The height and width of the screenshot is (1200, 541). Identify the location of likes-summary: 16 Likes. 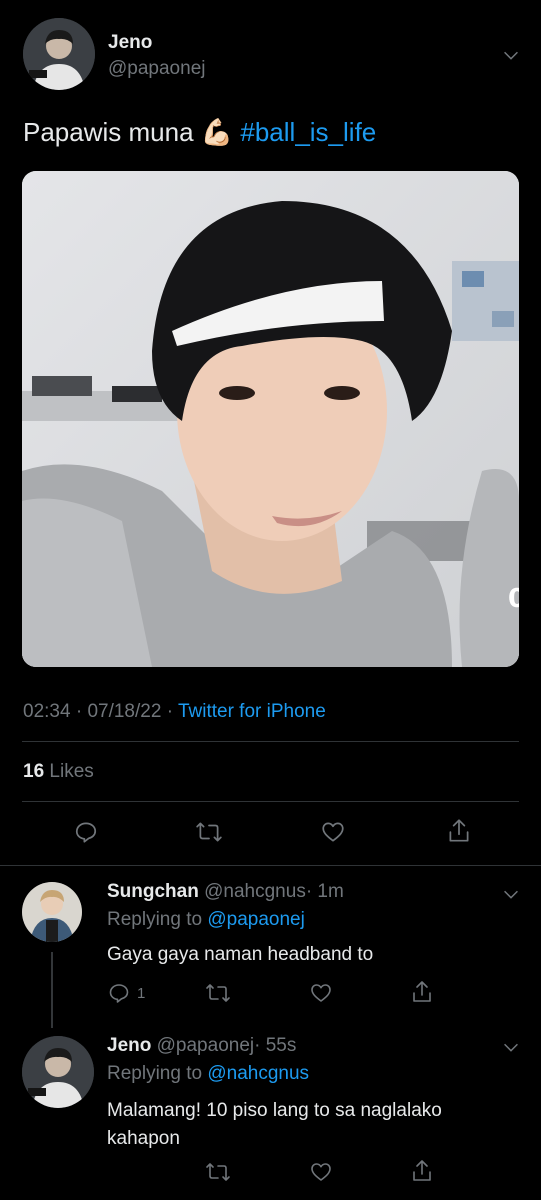
(58, 772).